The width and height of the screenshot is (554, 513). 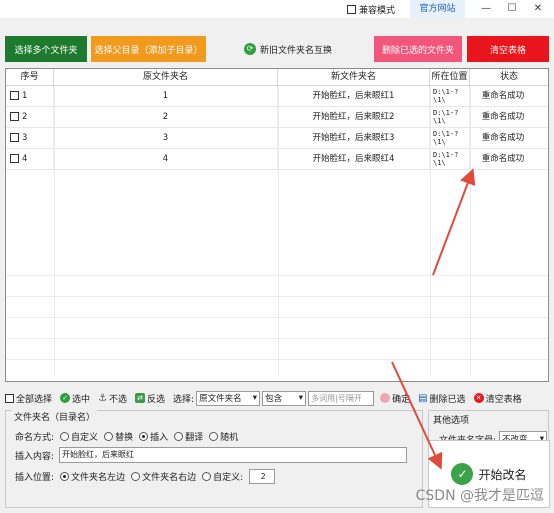 I want to click on select-all-toggle: 全部选择, so click(x=28, y=398).